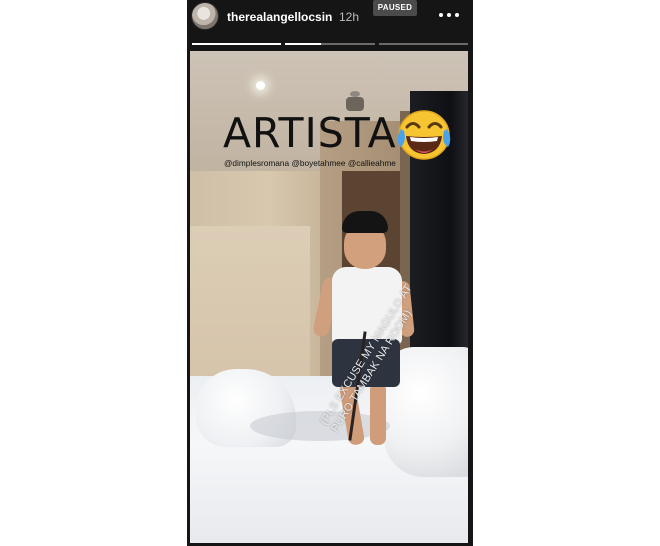 This screenshot has height=546, width=660. What do you see at coordinates (395, 8) in the screenshot?
I see `paused-badge: PAUSED` at bounding box center [395, 8].